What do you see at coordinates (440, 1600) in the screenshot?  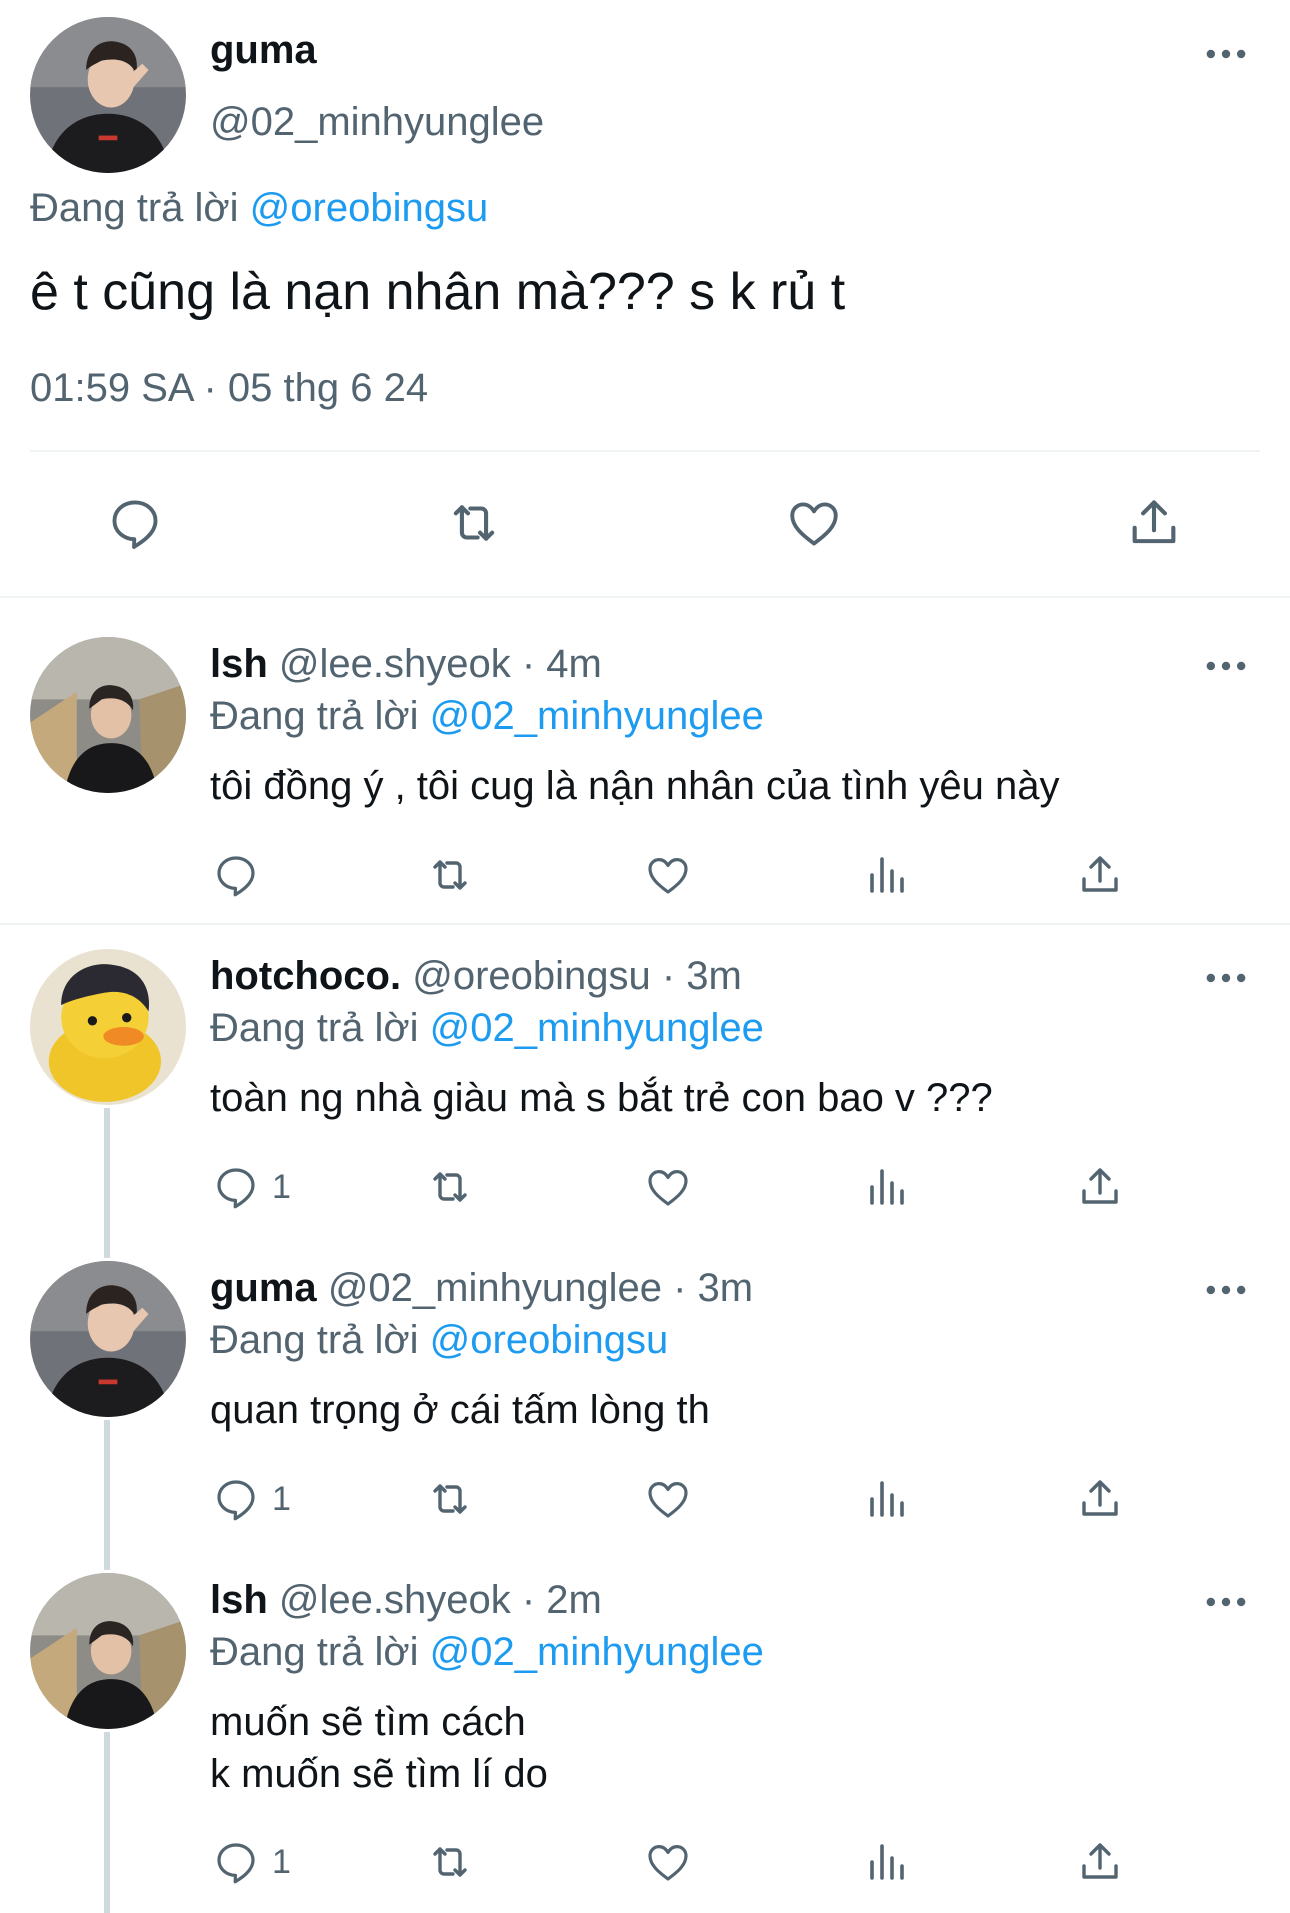 I see `author-handle: @lee.shyeok · 2m` at bounding box center [440, 1600].